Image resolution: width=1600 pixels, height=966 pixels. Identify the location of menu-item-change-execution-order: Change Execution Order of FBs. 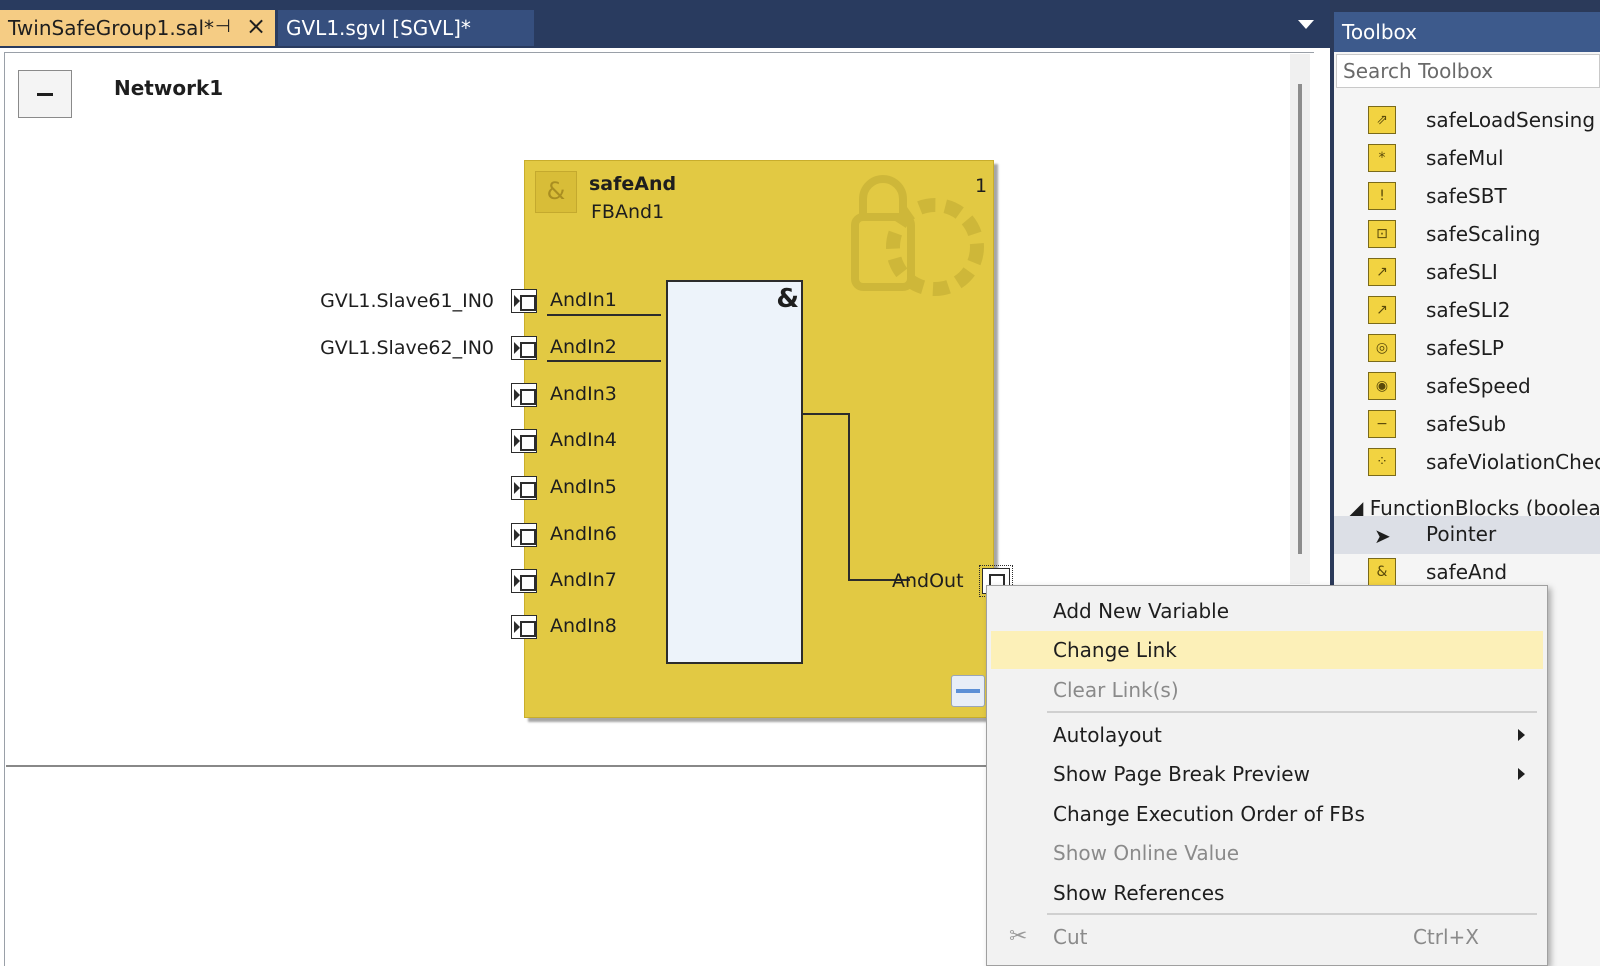
(1267, 814).